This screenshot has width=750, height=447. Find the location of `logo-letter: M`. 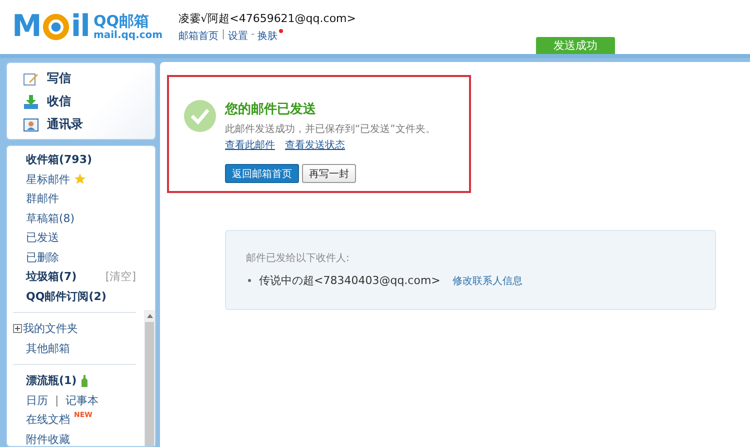

logo-letter: M is located at coordinates (26, 27).